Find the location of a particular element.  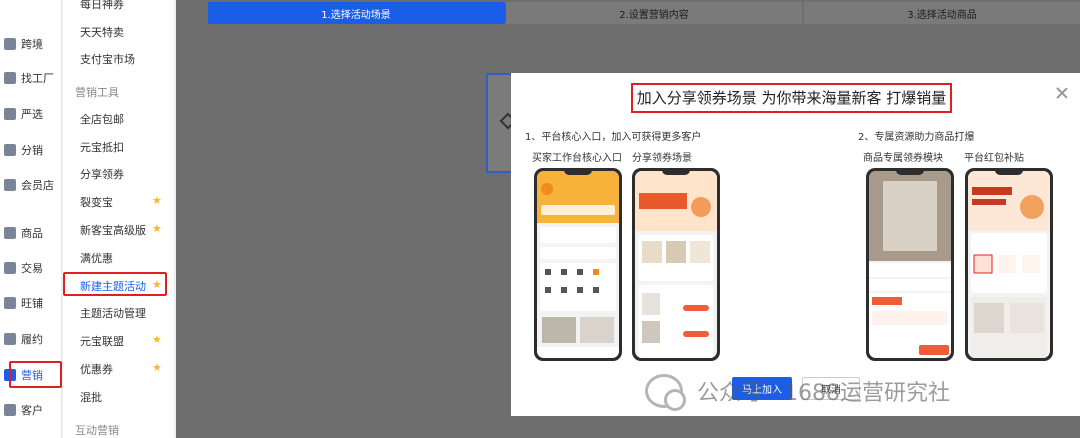

globe-icon is located at coordinates (10, 44).